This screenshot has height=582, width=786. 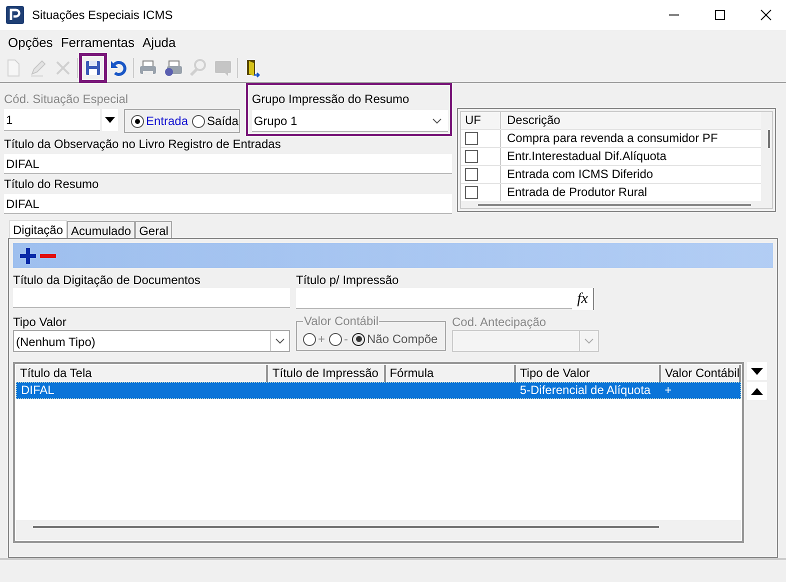 What do you see at coordinates (67, 99) in the screenshot?
I see `field-label: Cód. Situação Especial` at bounding box center [67, 99].